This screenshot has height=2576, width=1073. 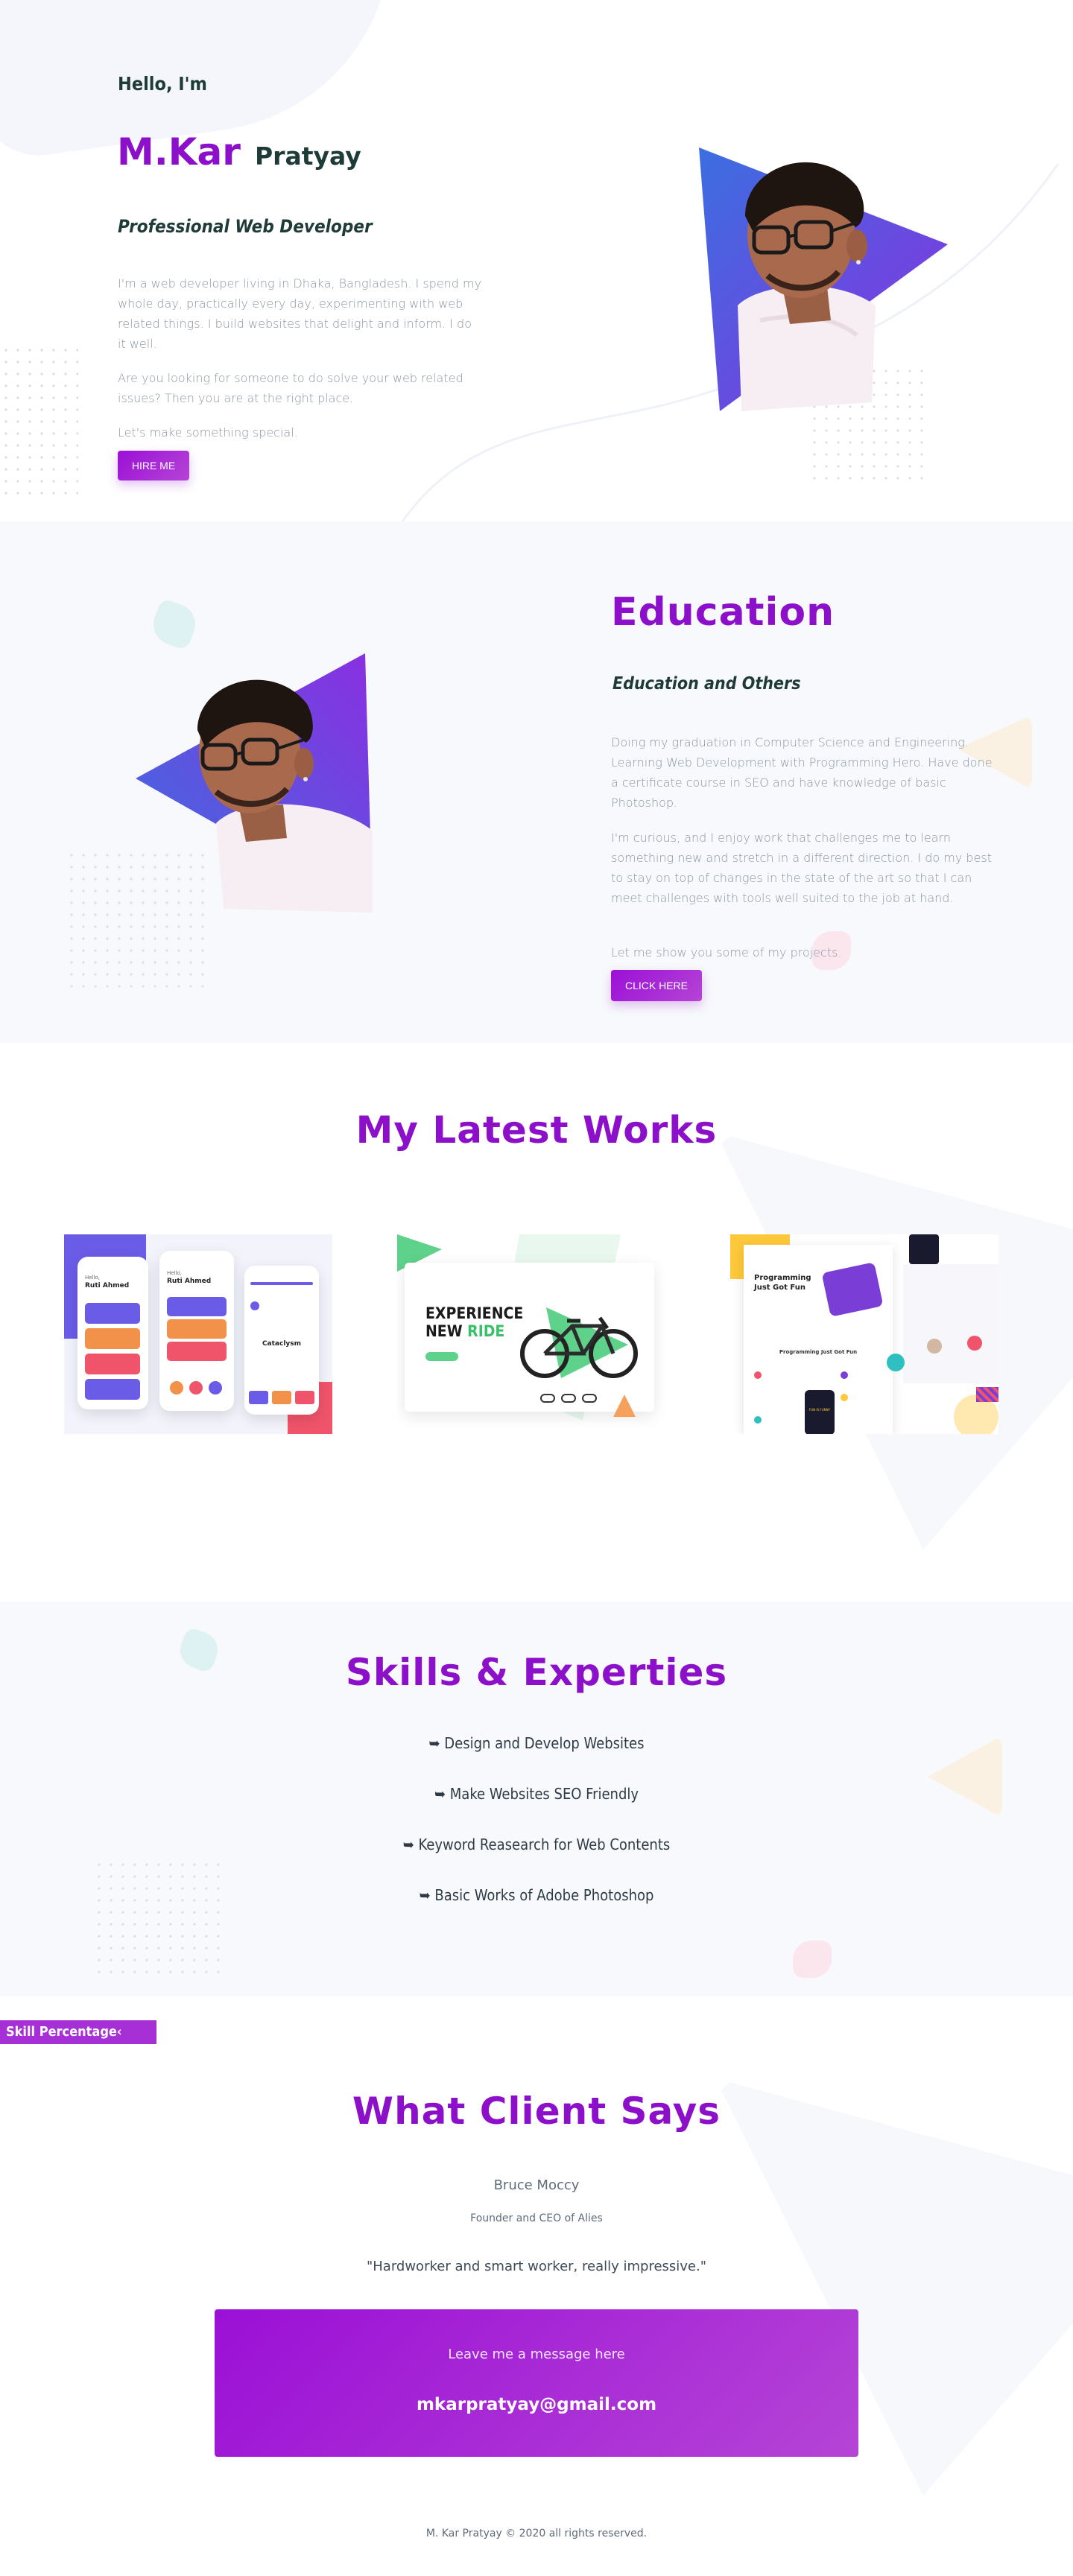 I want to click on card1-phone-2: Hello, Ruti Ahmed, so click(x=196, y=1331).